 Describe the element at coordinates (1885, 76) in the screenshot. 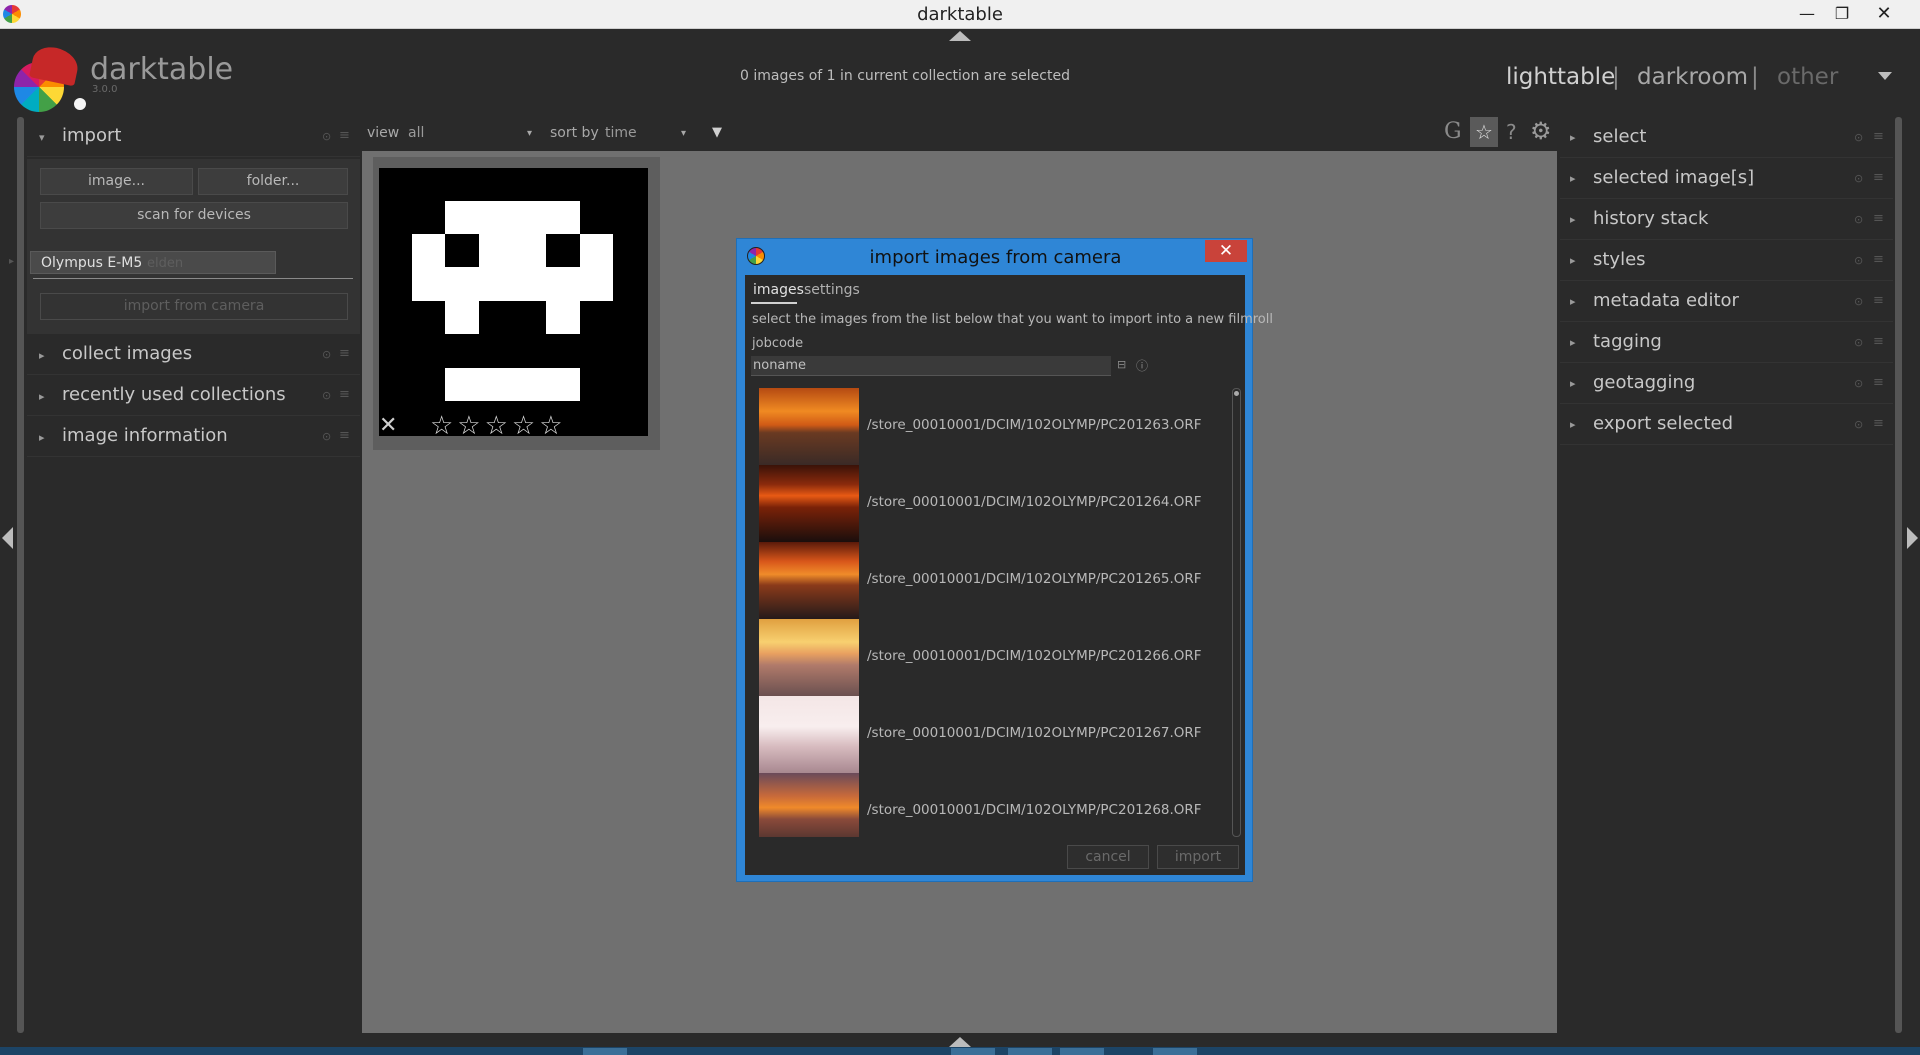

I see `views-dropdown-icon` at that location.